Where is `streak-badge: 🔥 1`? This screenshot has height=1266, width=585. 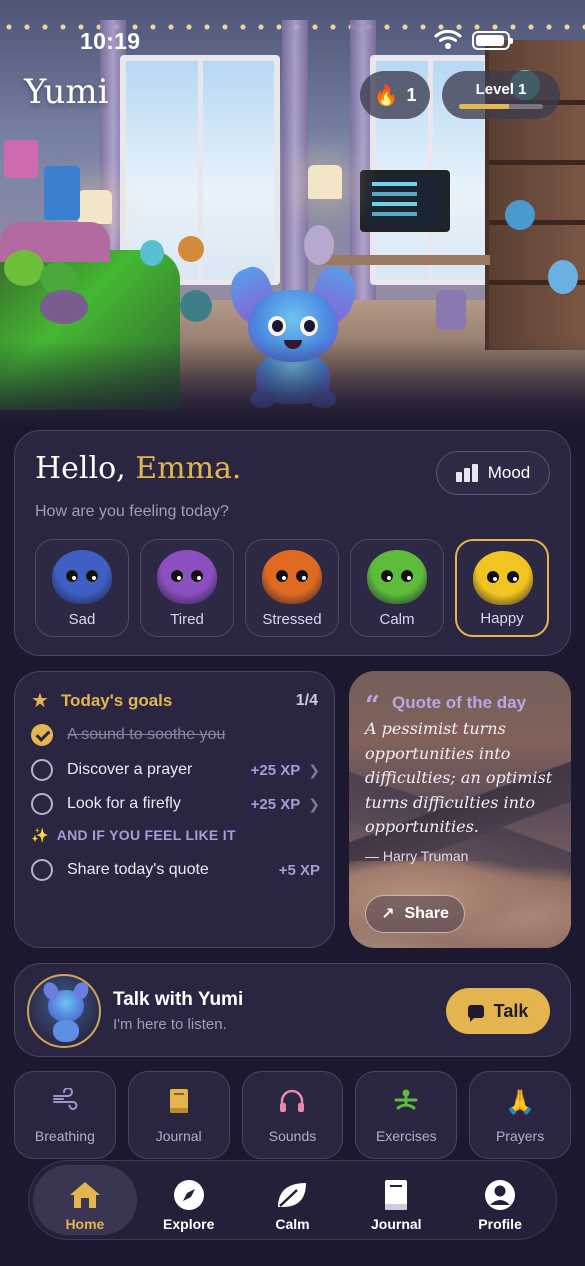 streak-badge: 🔥 1 is located at coordinates (395, 95).